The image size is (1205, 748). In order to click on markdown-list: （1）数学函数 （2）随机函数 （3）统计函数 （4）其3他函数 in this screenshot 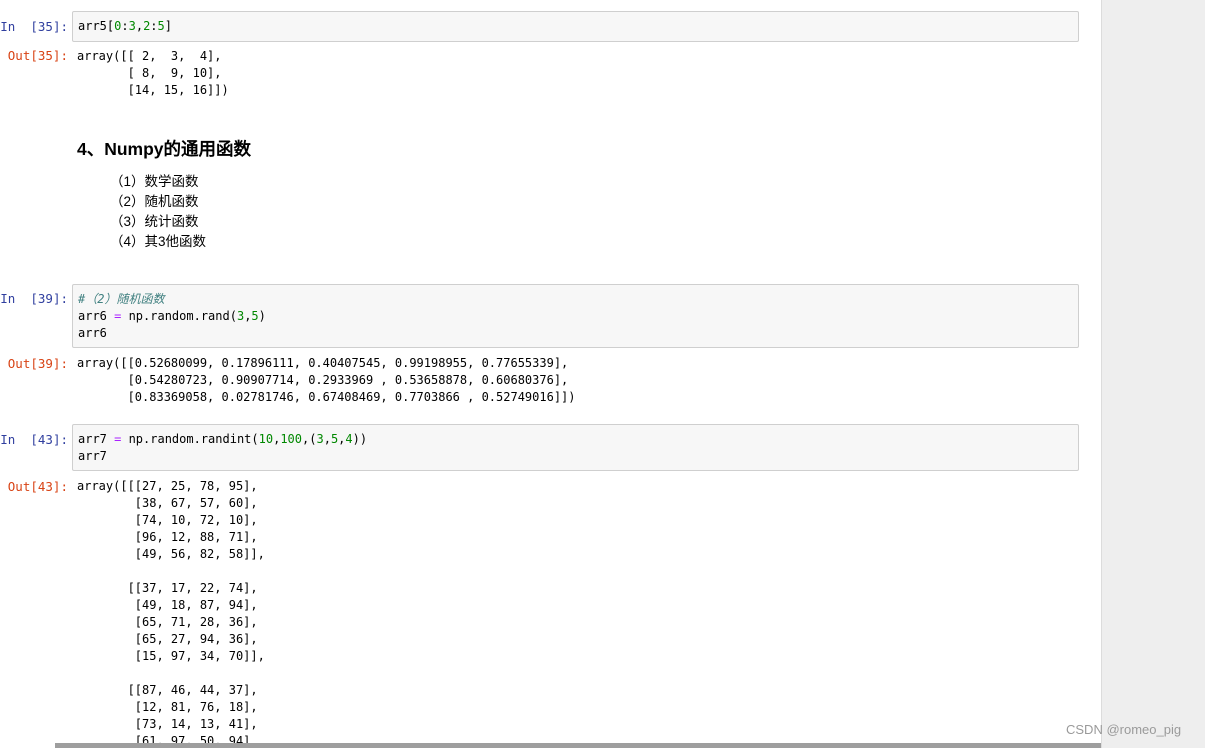, I will do `click(158, 212)`.